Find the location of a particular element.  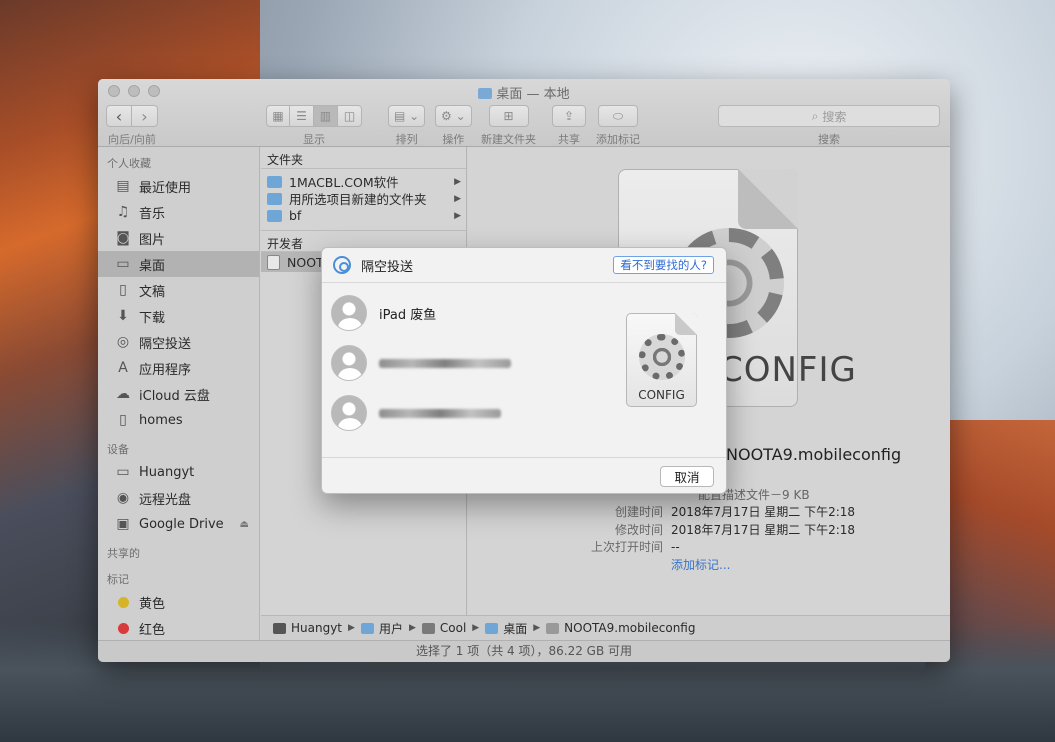

airdrop-title: 隔空投送 is located at coordinates (387, 267).